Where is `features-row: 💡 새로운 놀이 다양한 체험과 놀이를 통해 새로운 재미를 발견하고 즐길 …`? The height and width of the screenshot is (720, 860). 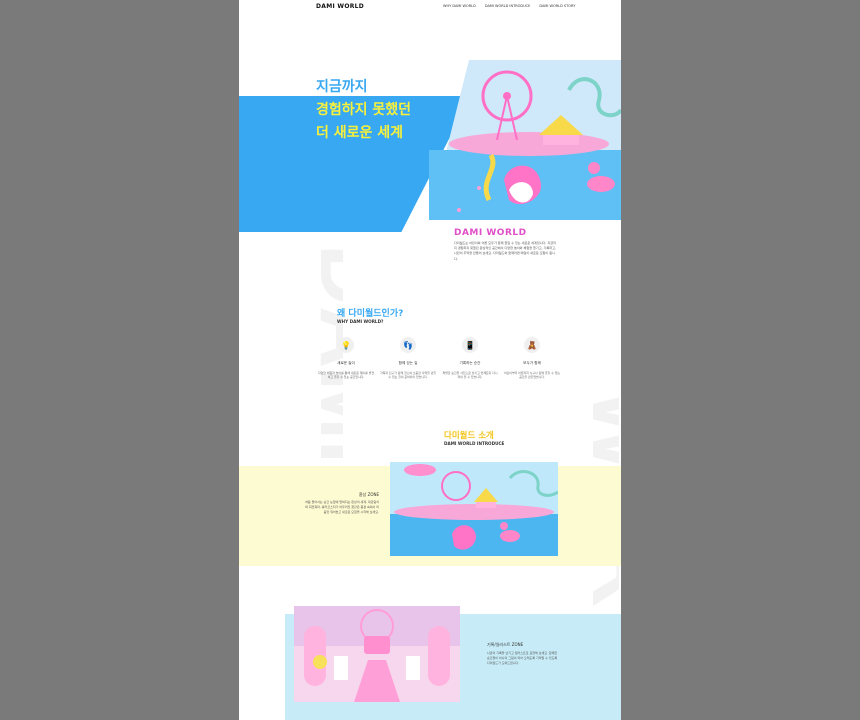 features-row: 💡 새로운 놀이 다양한 체험과 놀이를 통해 새로운 재미를 발견하고 즐길 … is located at coordinates (439, 358).